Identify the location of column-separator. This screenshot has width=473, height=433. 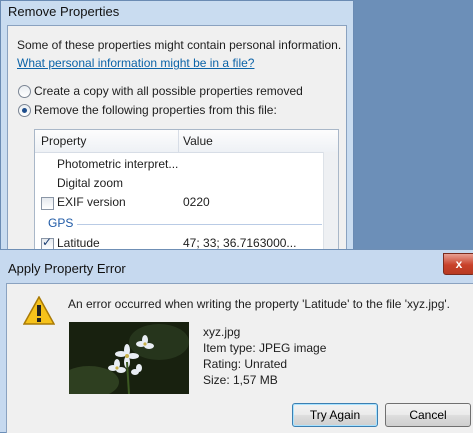
(178, 141).